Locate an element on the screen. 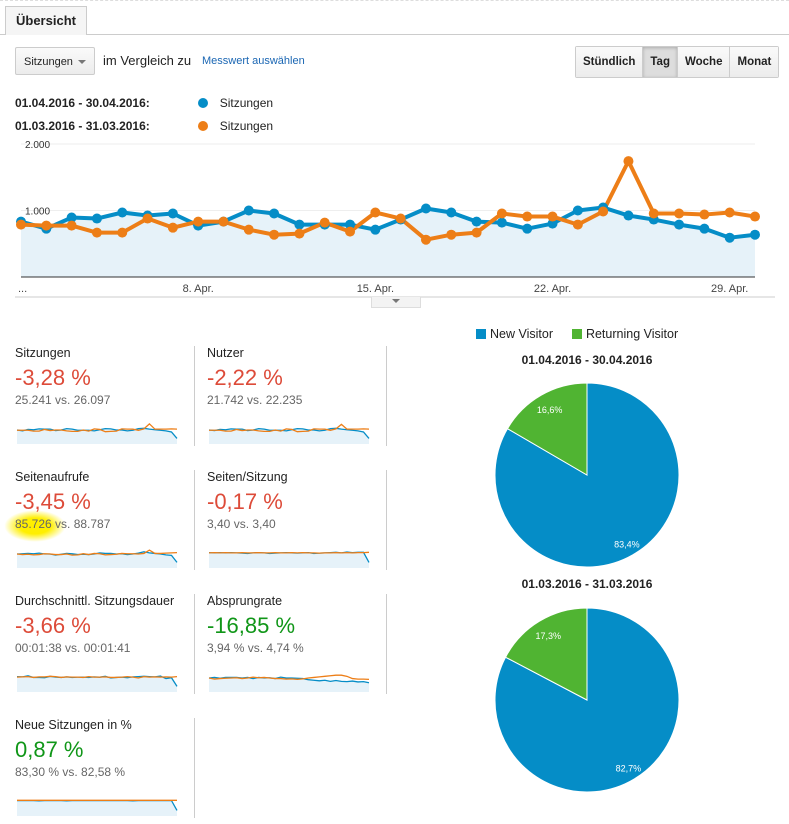  metric-name: Sitzungen is located at coordinates (43, 353).